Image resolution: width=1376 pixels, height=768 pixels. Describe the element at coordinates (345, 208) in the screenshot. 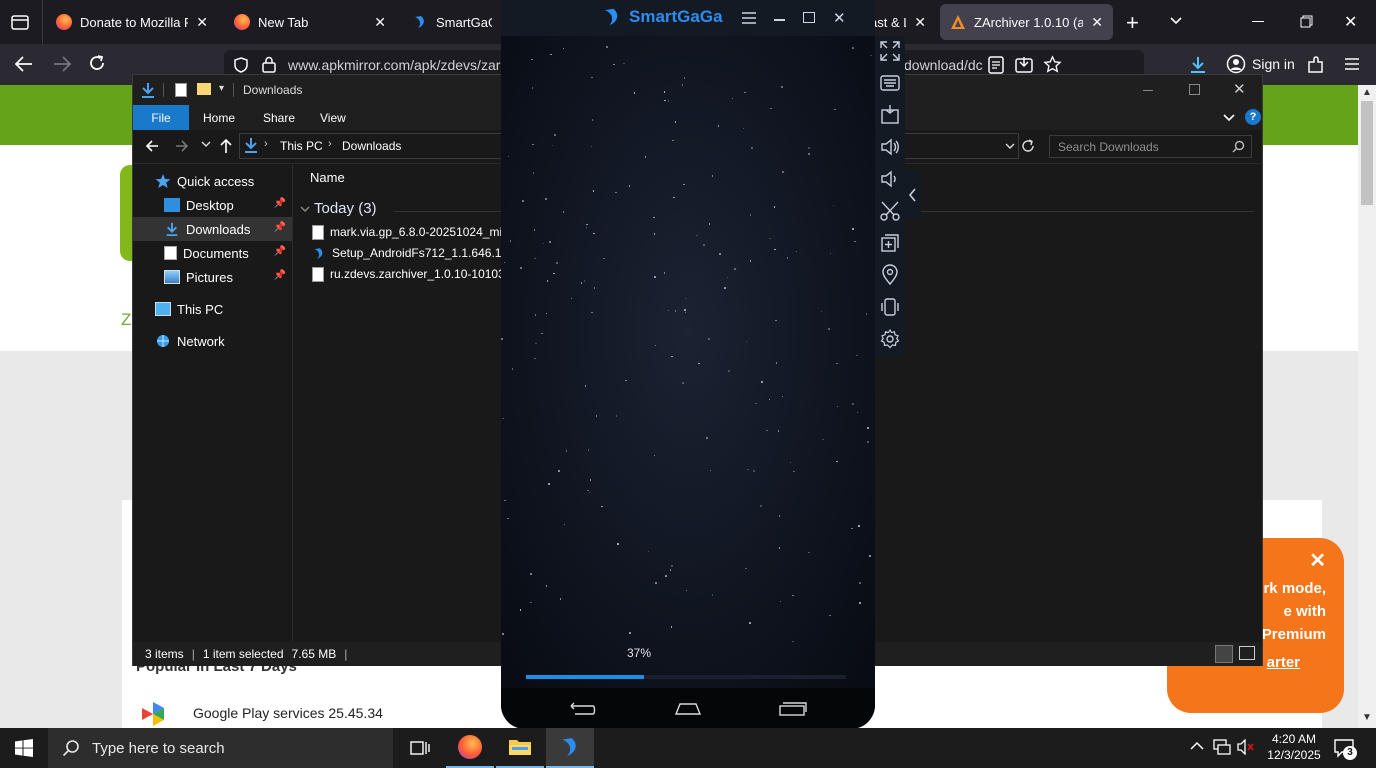

I see `group-header: Today (3)` at that location.